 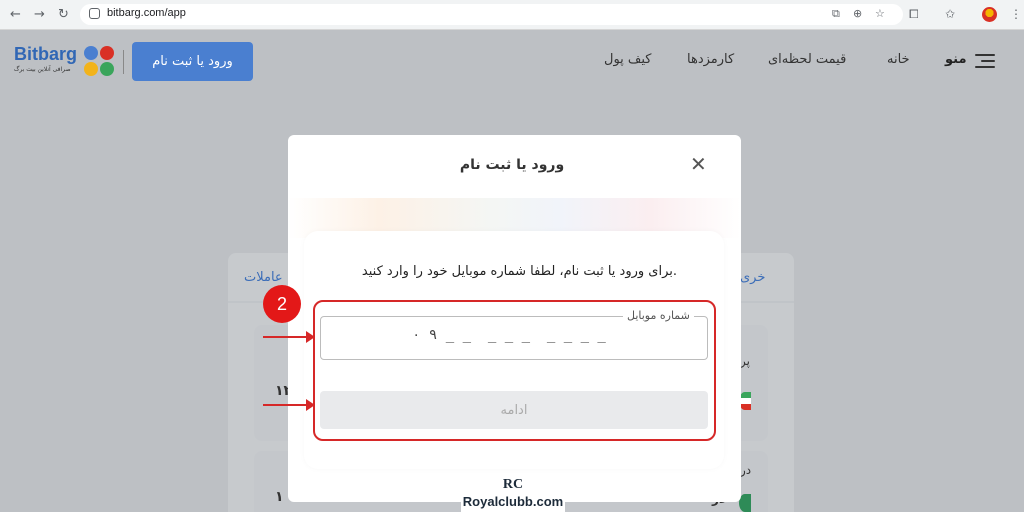 What do you see at coordinates (898, 59) in the screenshot?
I see `nav-home: خانه` at bounding box center [898, 59].